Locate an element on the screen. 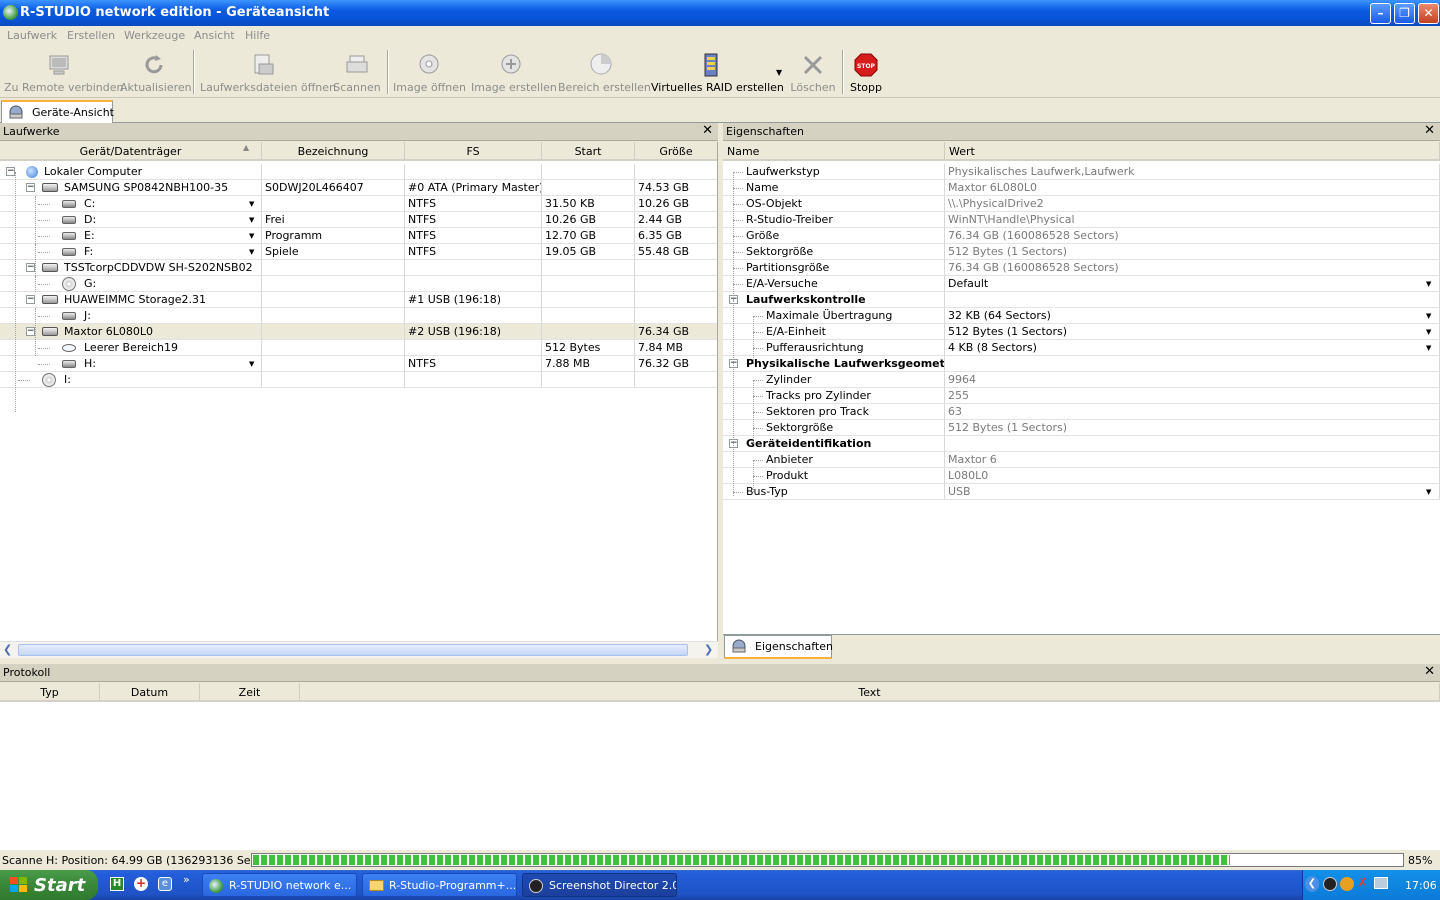  property-value: 512 Bytes (1 Sectors) is located at coordinates (1007, 331).